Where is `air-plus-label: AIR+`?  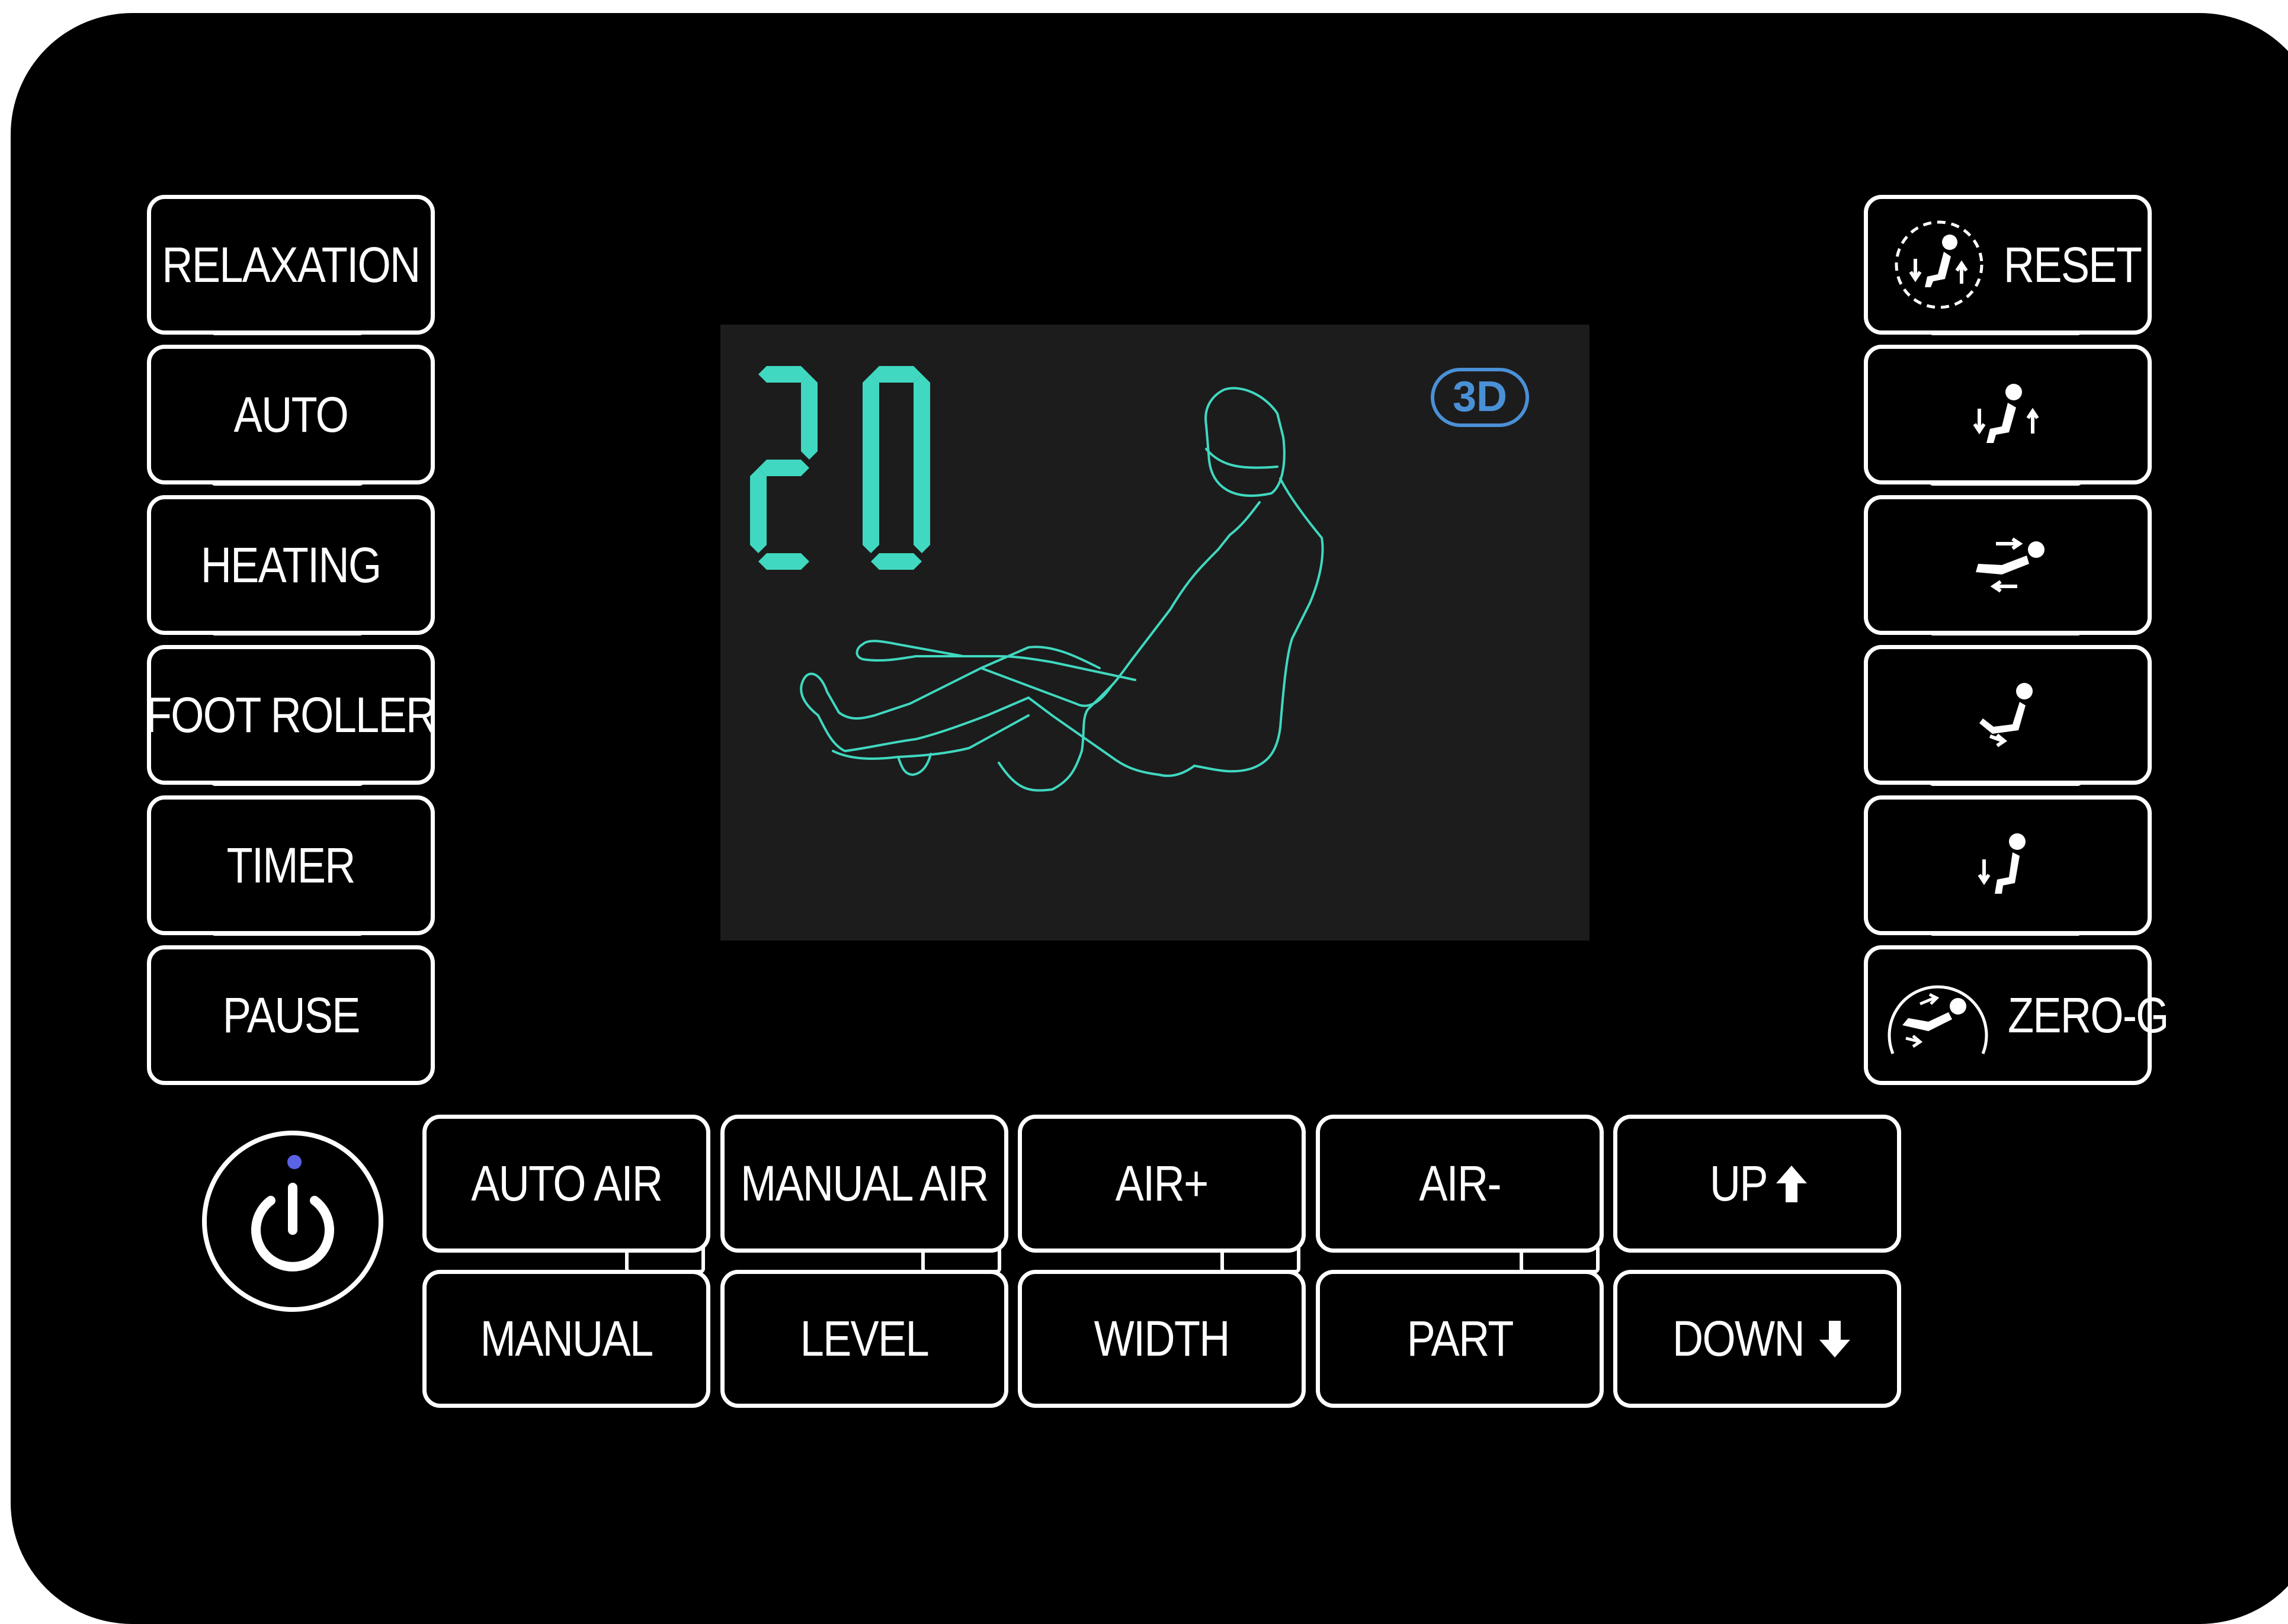
air-plus-label: AIR+ is located at coordinates (1162, 1183).